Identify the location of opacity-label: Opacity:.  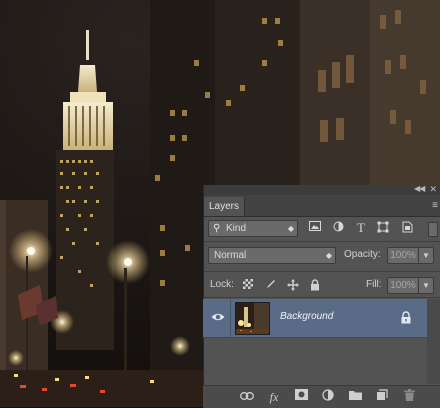
(362, 254).